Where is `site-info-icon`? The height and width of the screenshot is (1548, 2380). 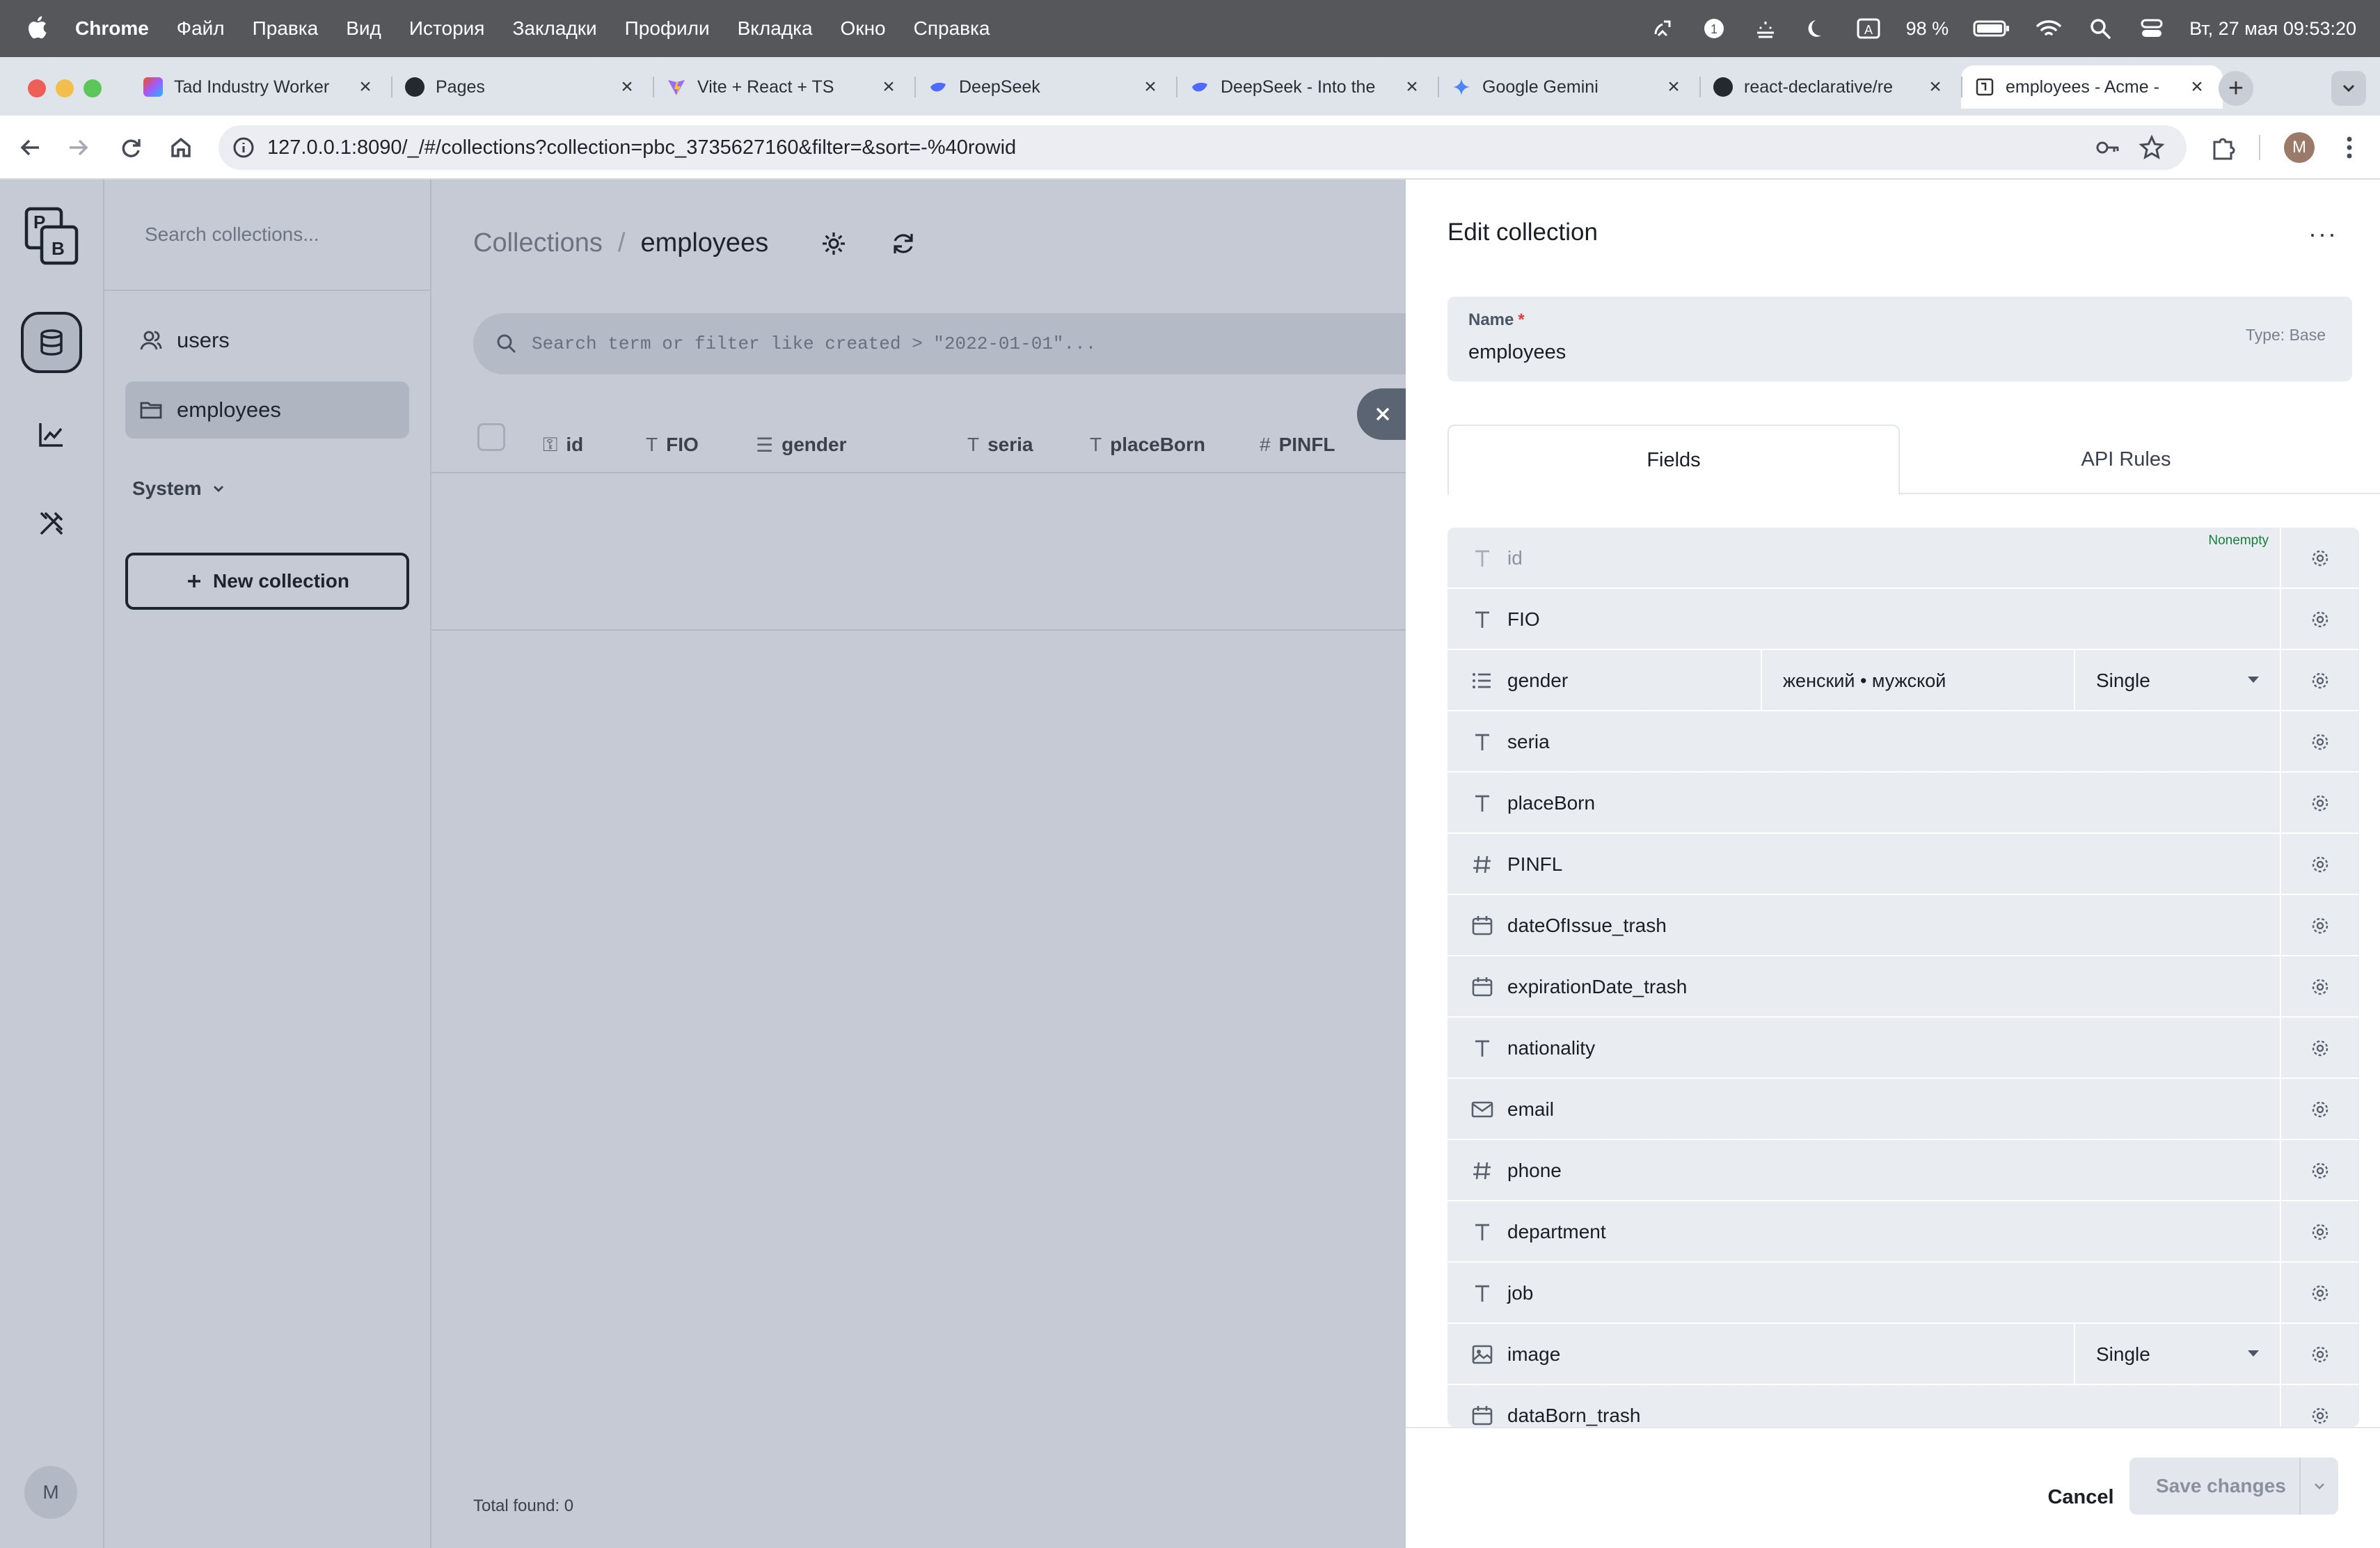 site-info-icon is located at coordinates (243, 147).